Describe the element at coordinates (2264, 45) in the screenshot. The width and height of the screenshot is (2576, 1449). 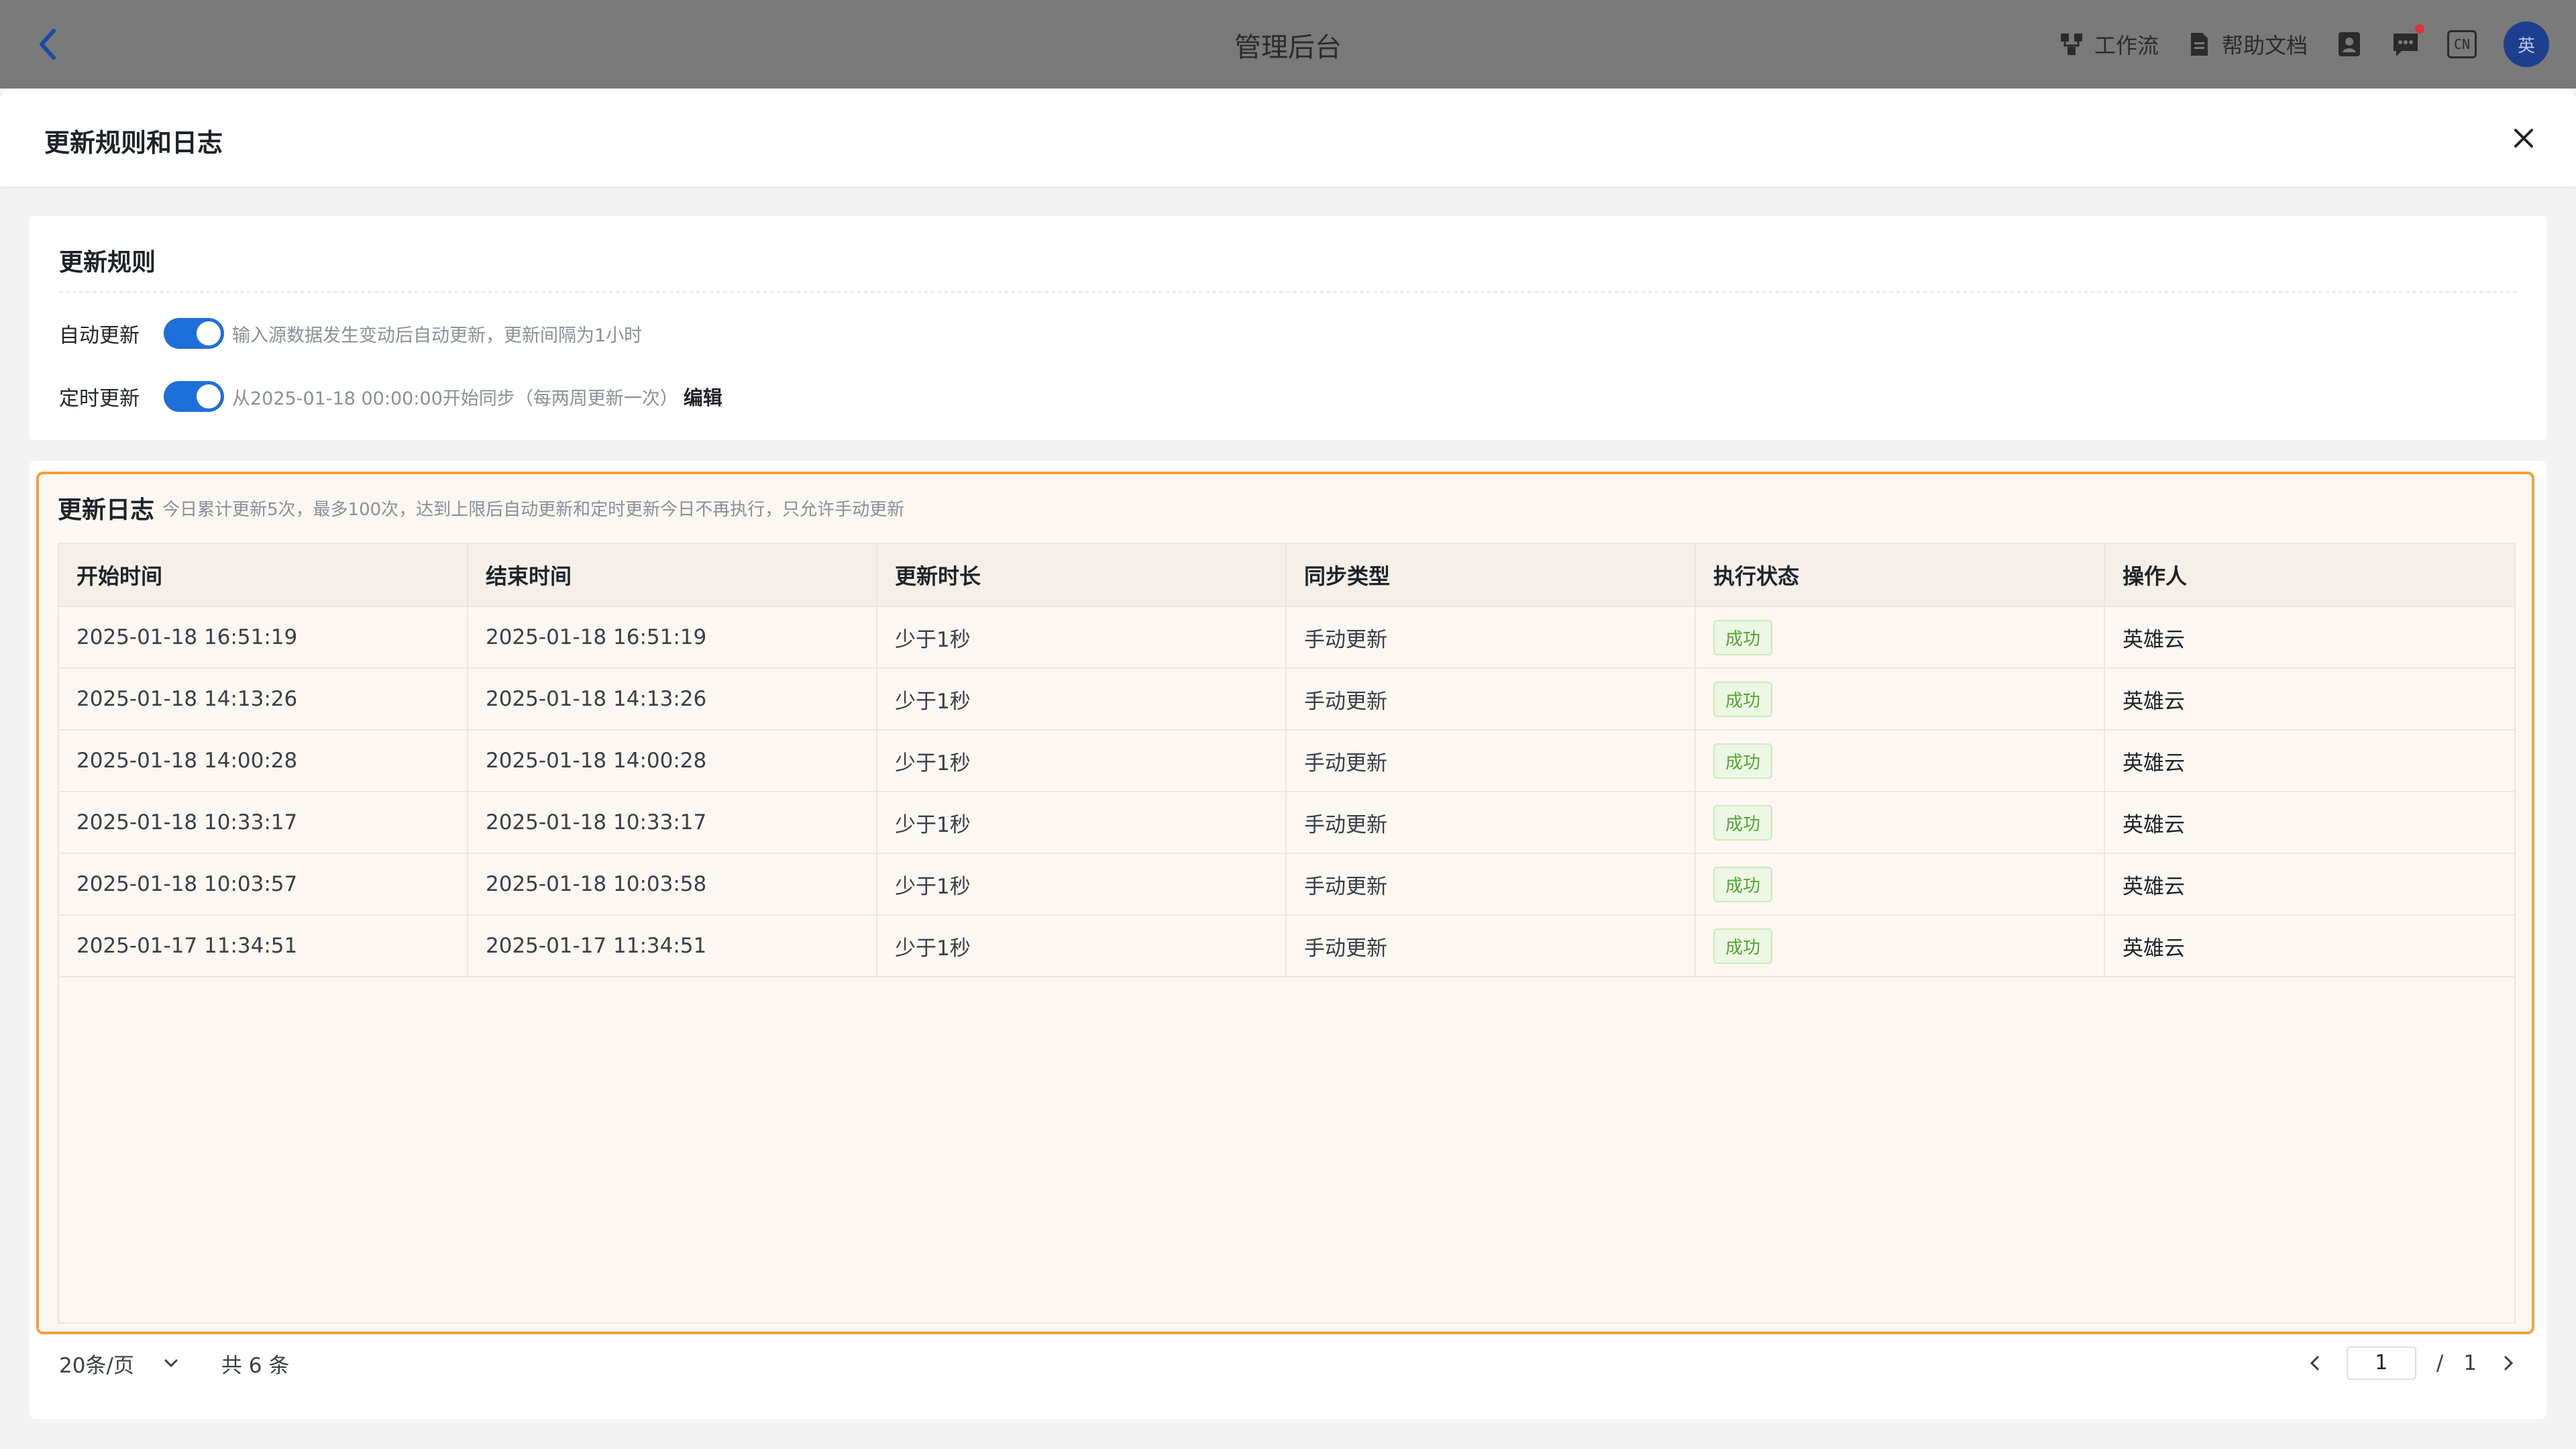
I see `help-docs-label: 帮助文档` at that location.